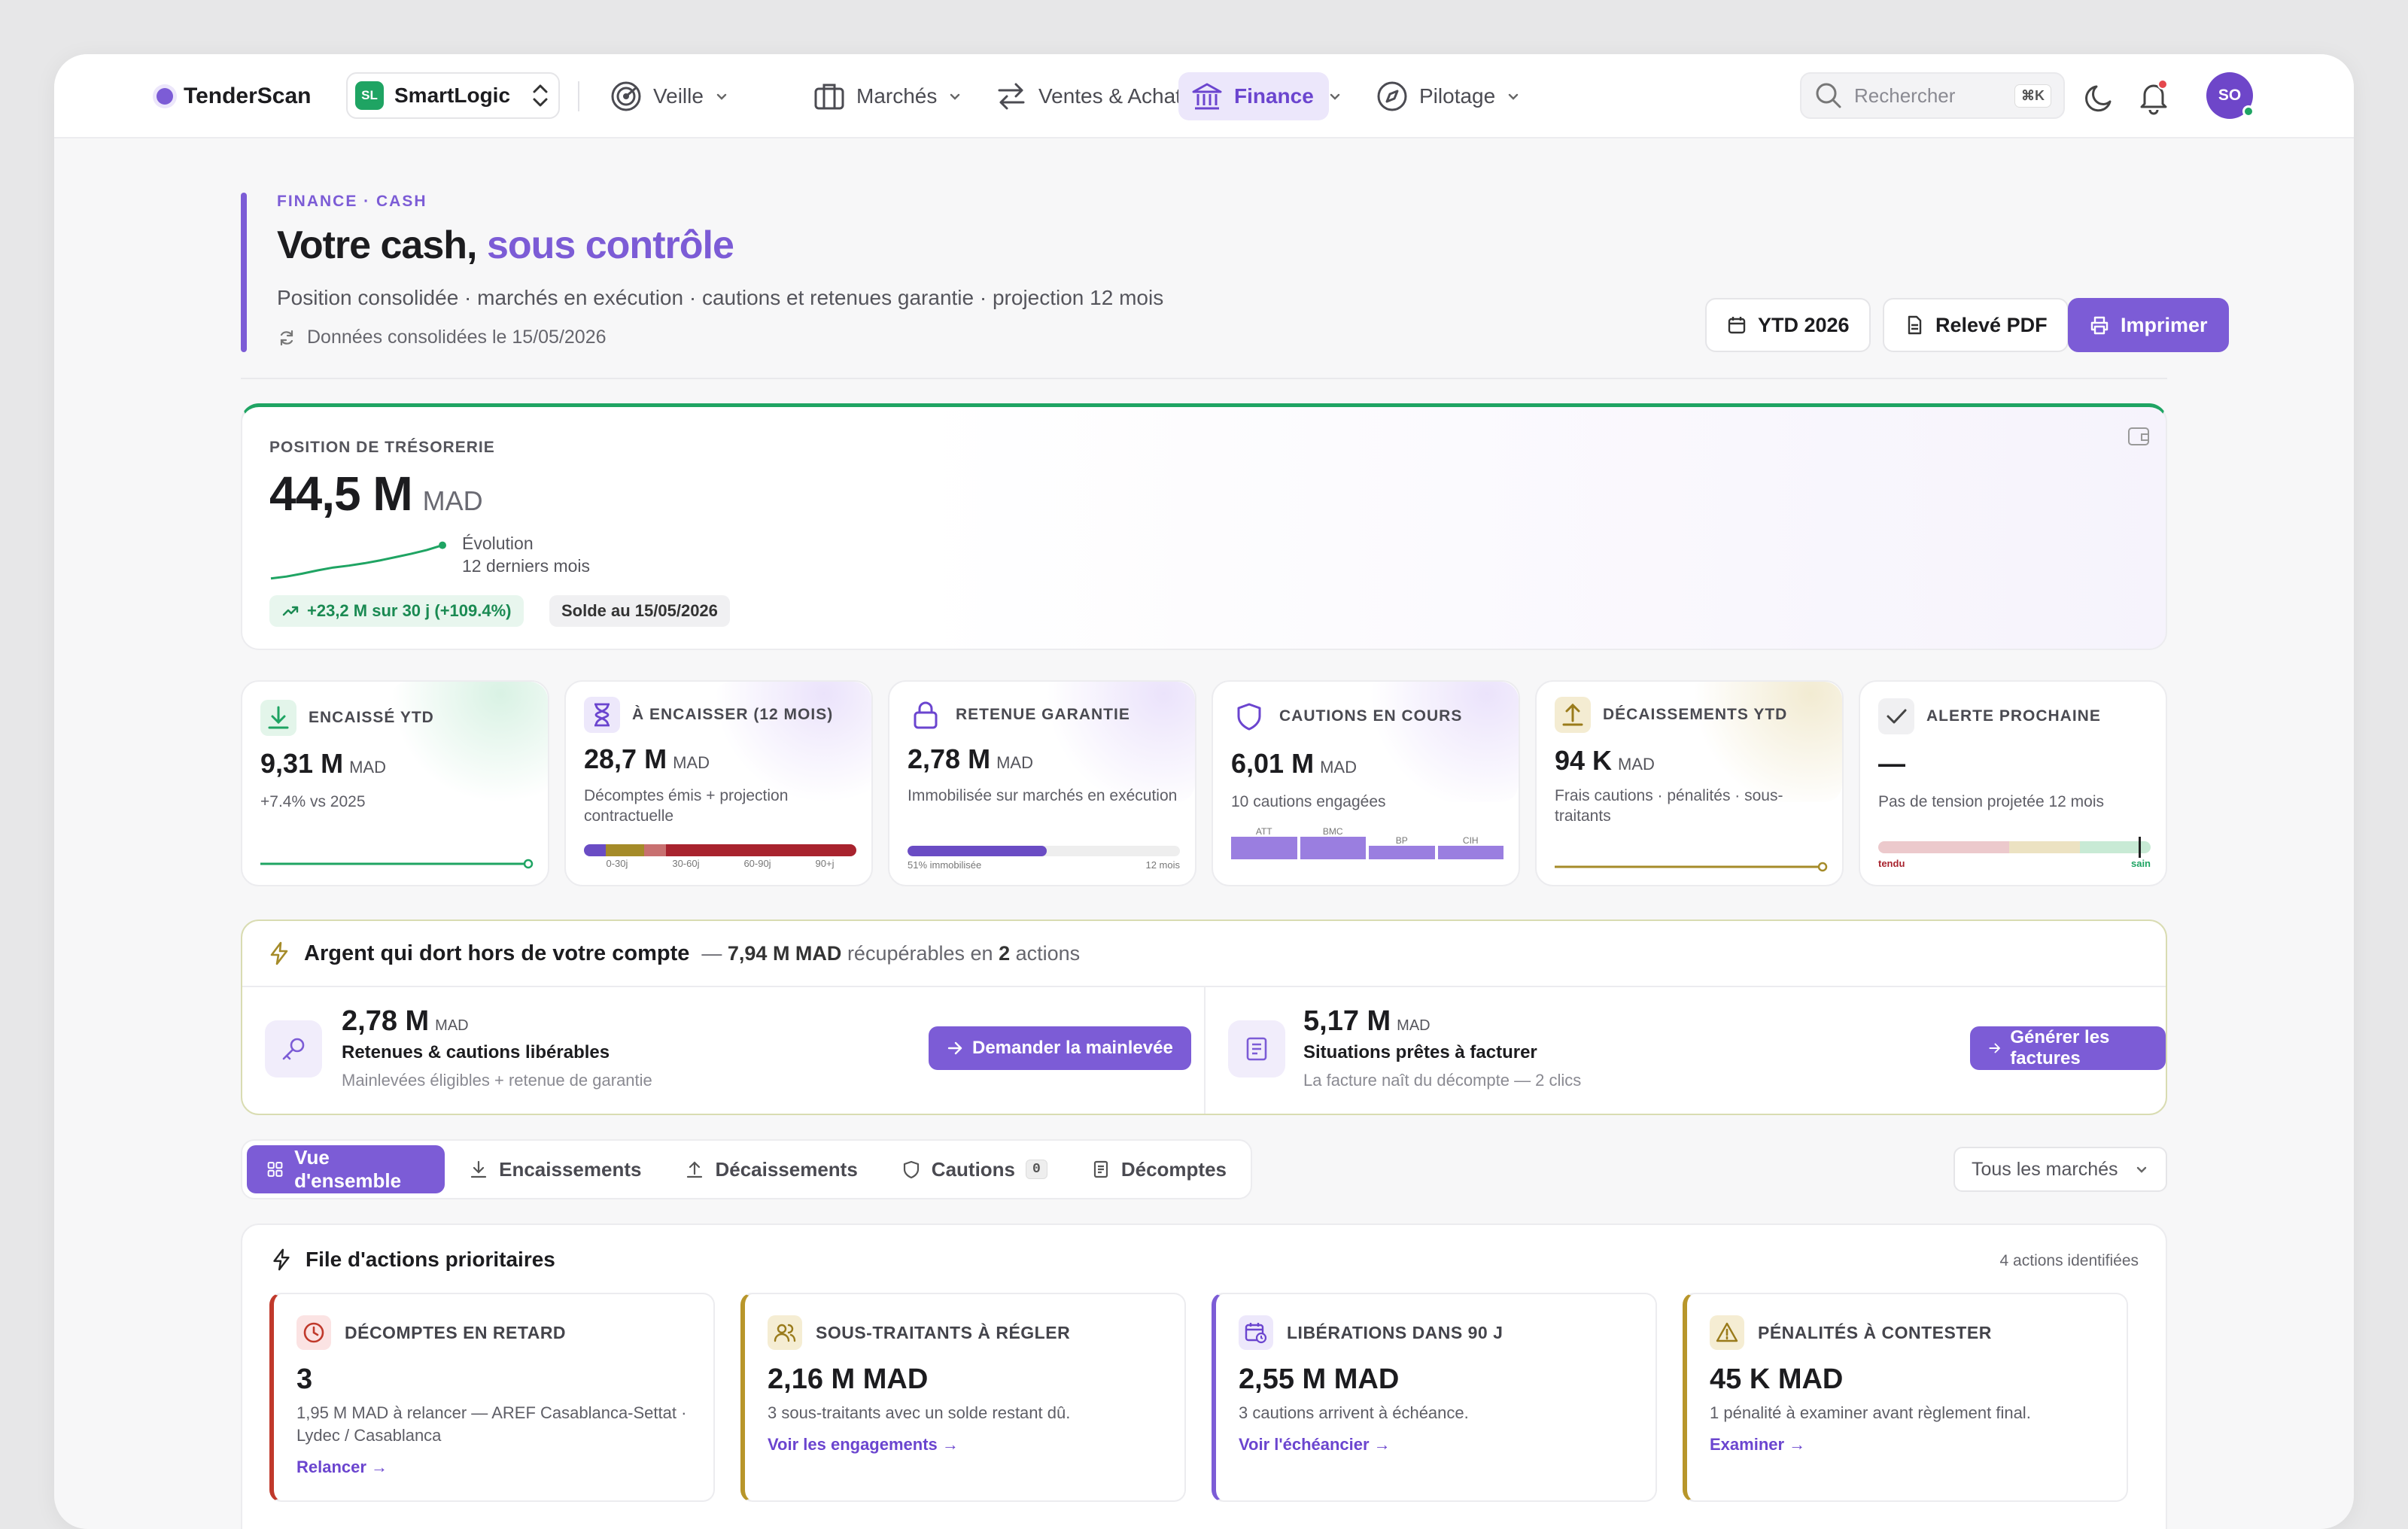 This screenshot has height=1529, width=2408. I want to click on nav-pilotage-label: Pilotage, so click(1457, 96).